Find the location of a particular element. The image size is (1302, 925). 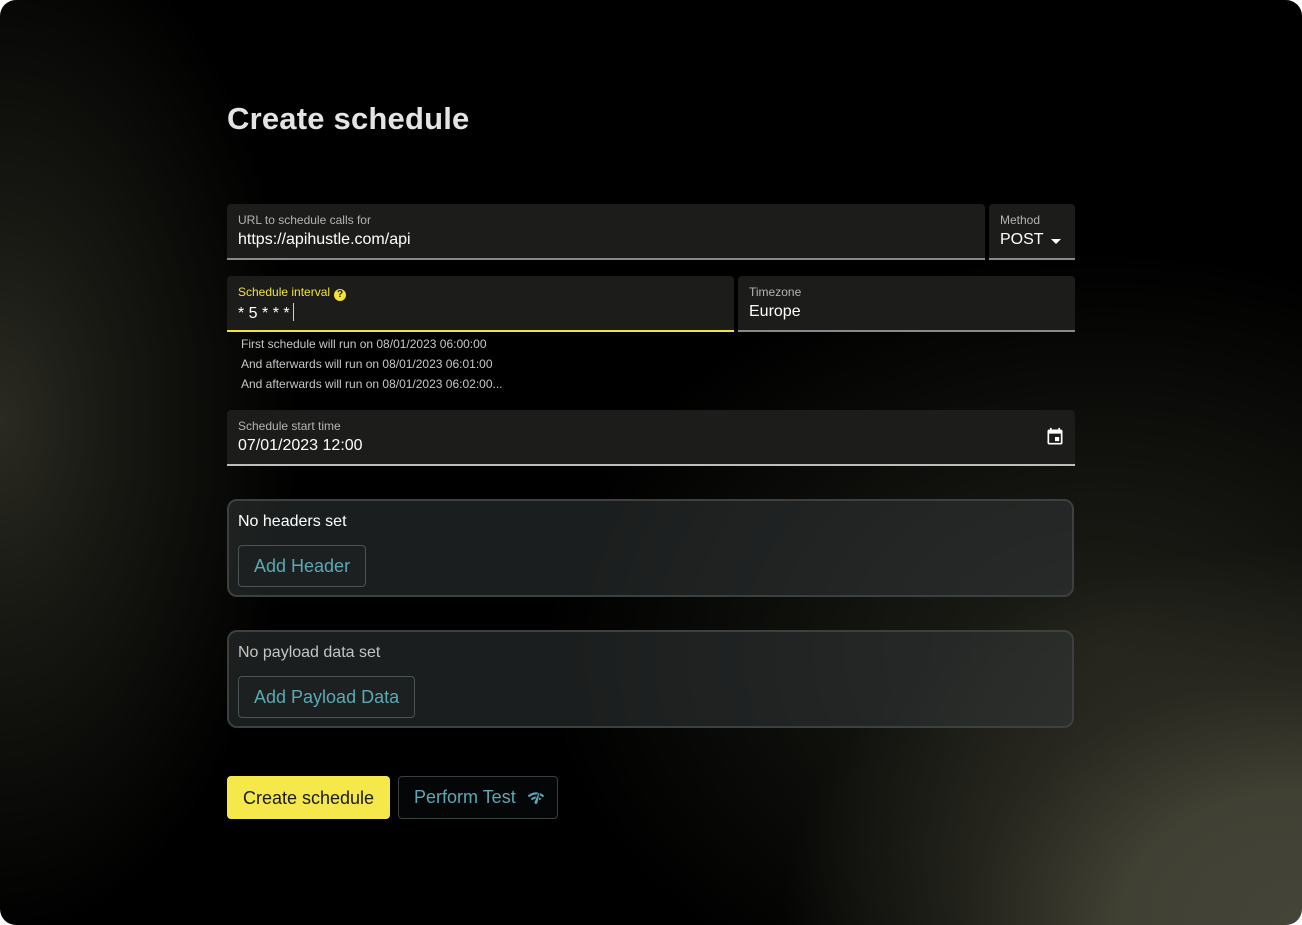

schedule-interval-field: Schedule interval? * 5 * * * is located at coordinates (480, 304).